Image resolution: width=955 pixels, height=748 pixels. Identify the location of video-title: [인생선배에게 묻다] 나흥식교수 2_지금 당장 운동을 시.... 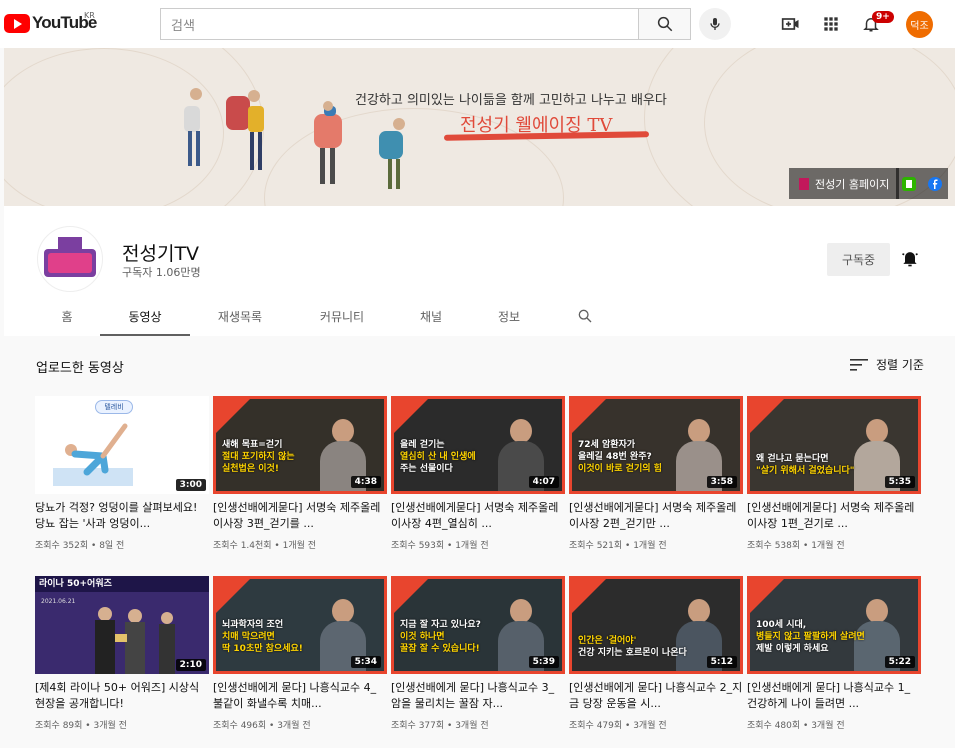
(656, 696).